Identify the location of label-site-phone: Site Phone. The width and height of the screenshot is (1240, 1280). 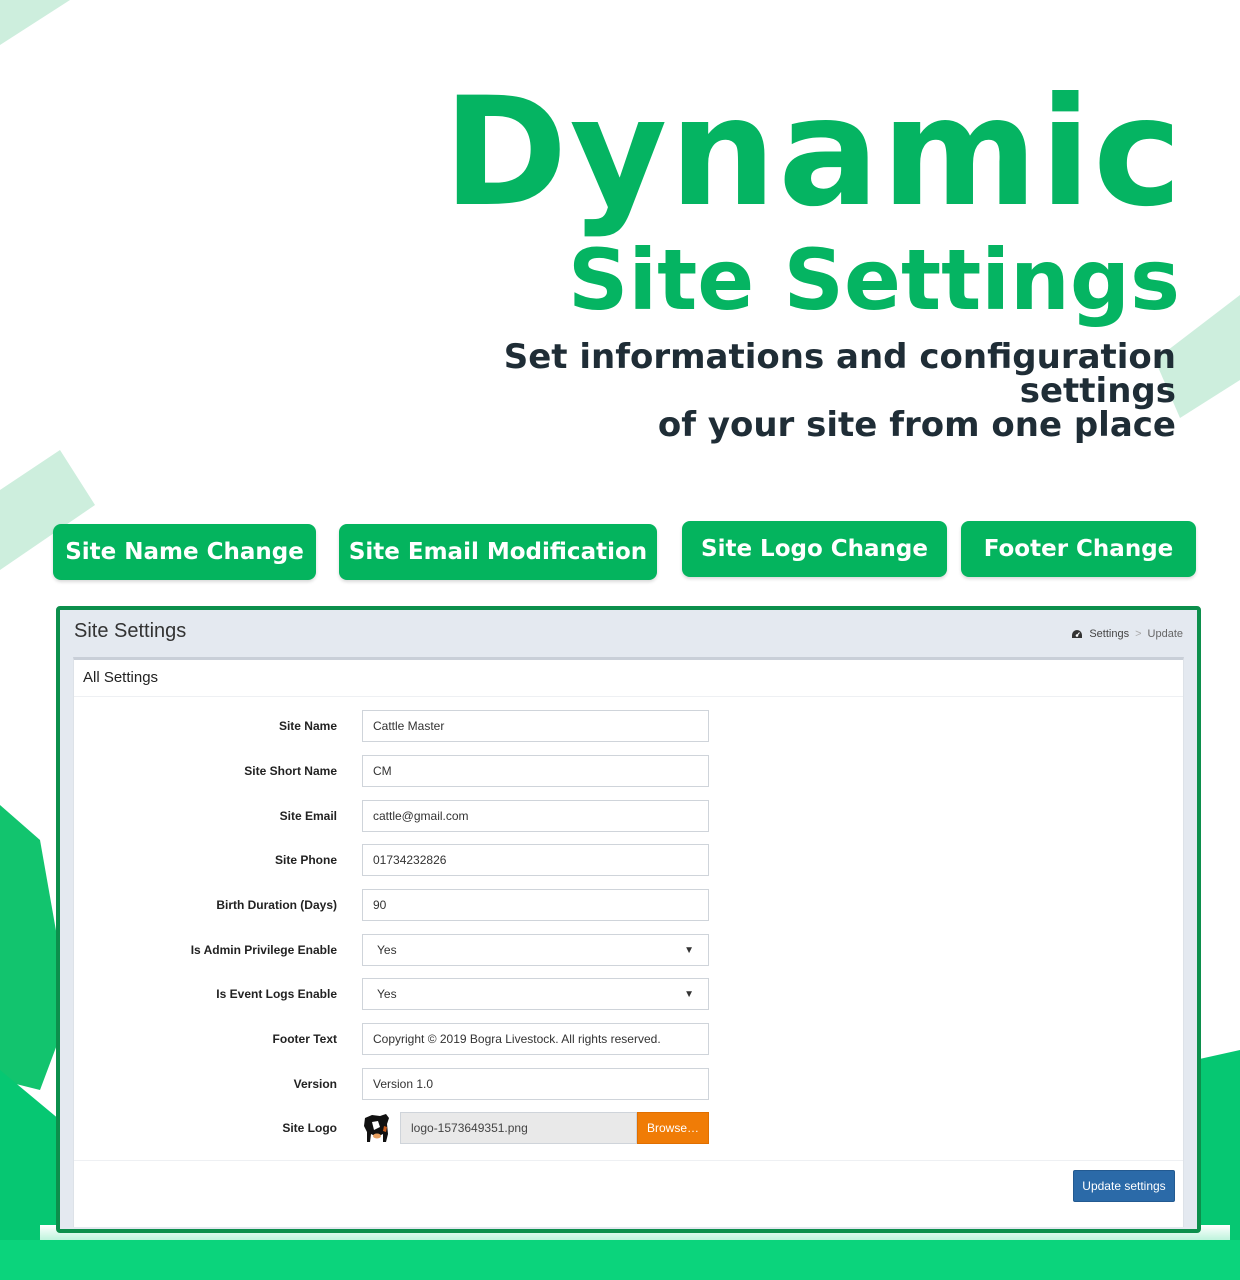
(305, 860).